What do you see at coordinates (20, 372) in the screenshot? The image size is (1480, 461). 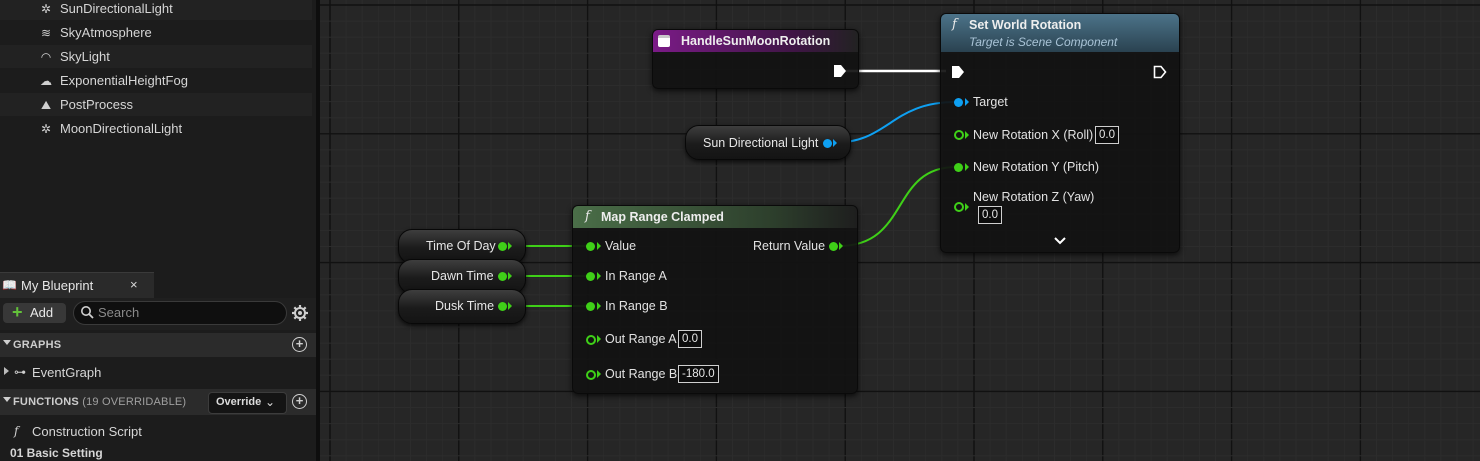 I see `graph-icon: ⊶` at bounding box center [20, 372].